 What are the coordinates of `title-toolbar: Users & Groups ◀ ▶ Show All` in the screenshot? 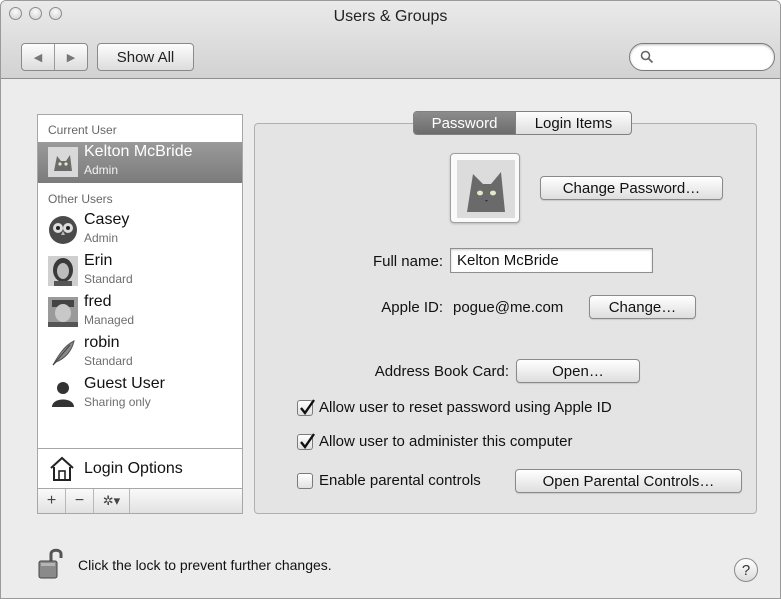 It's located at (390, 40).